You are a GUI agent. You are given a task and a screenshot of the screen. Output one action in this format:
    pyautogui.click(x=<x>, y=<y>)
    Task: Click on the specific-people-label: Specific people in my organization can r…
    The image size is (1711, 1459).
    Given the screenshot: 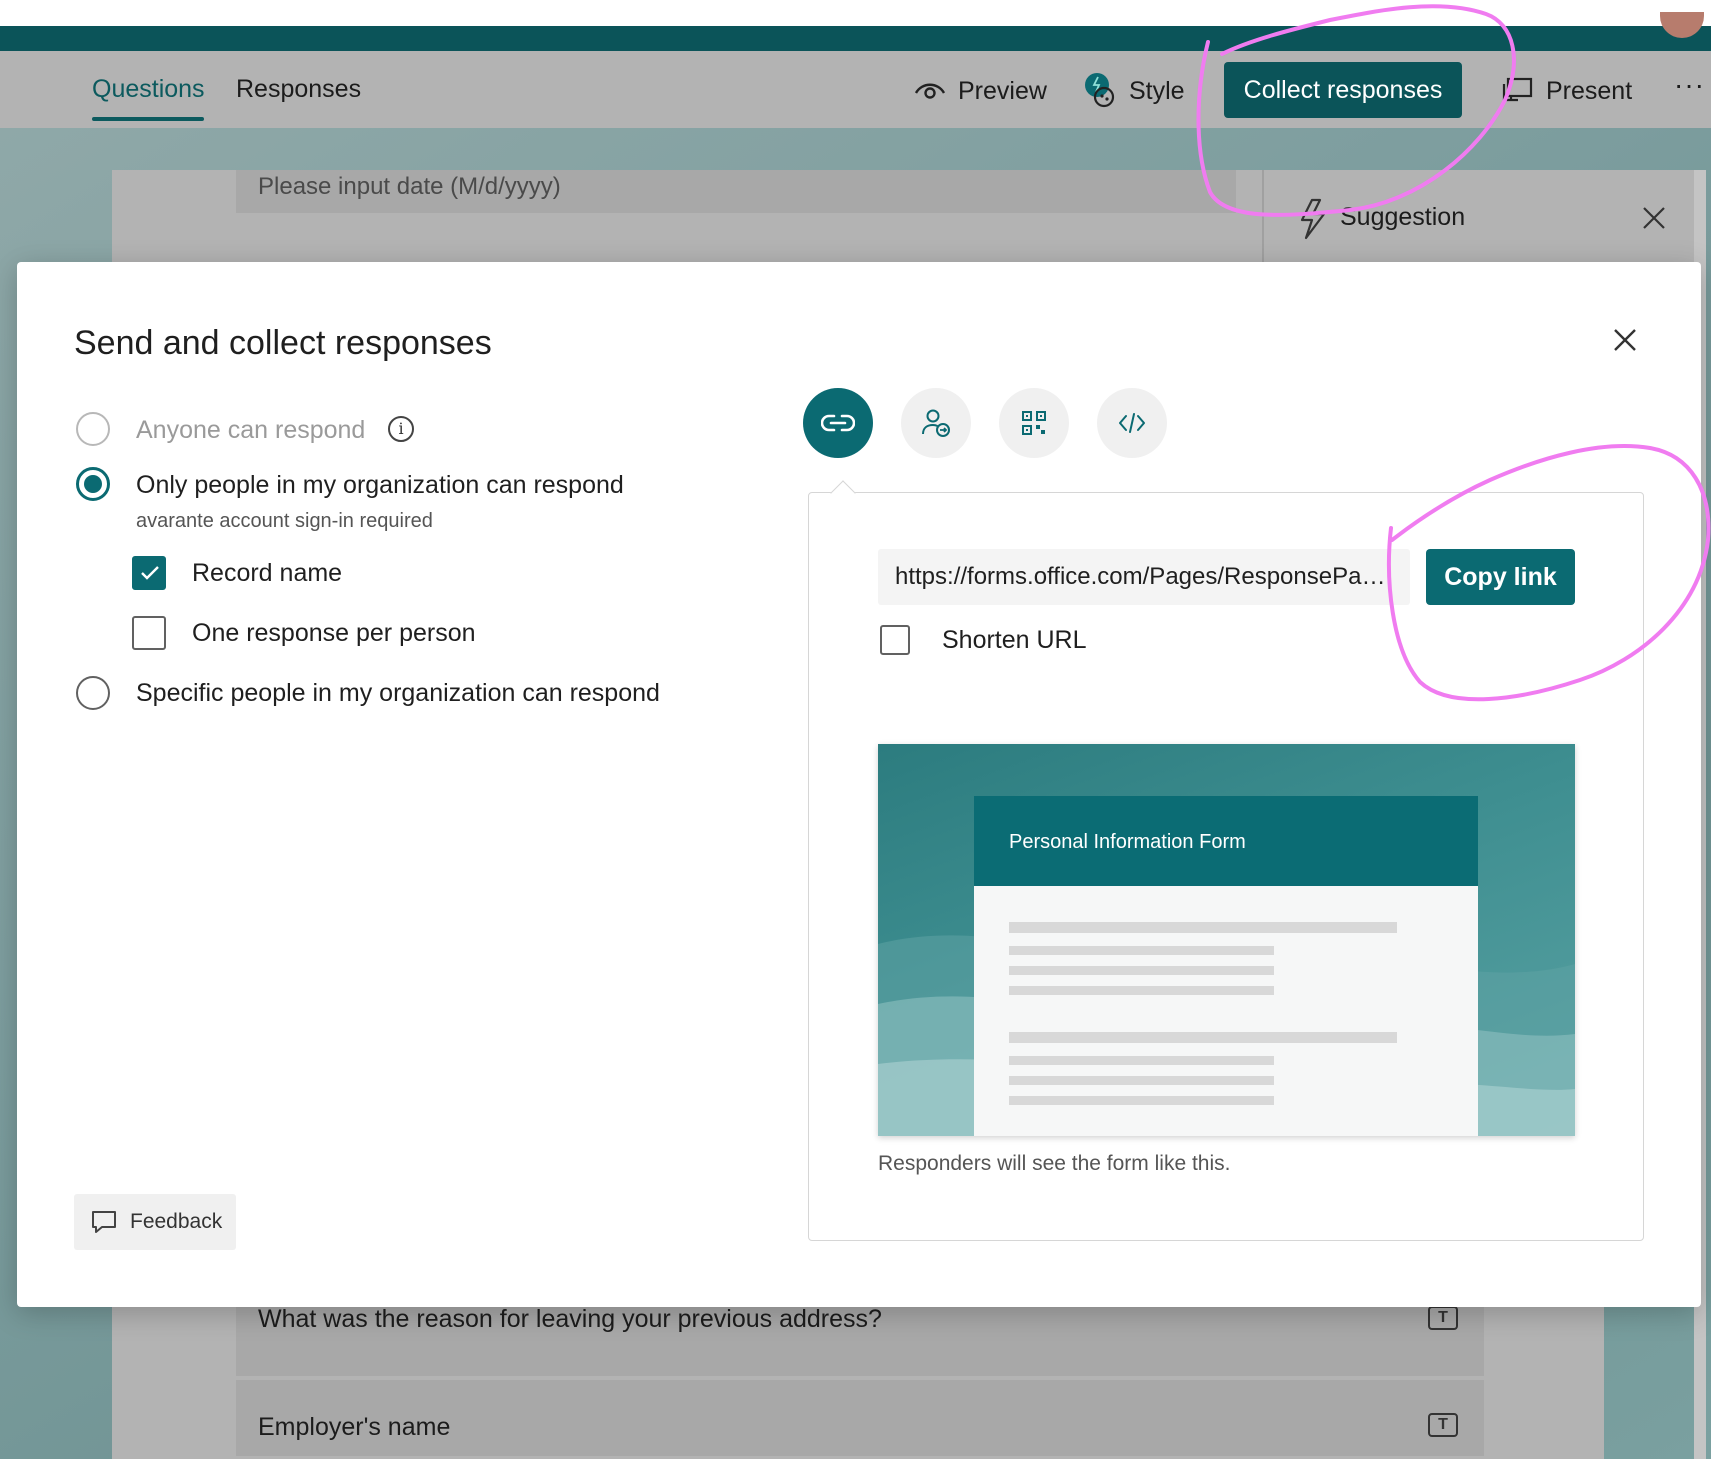 What is the action you would take?
    pyautogui.click(x=398, y=693)
    